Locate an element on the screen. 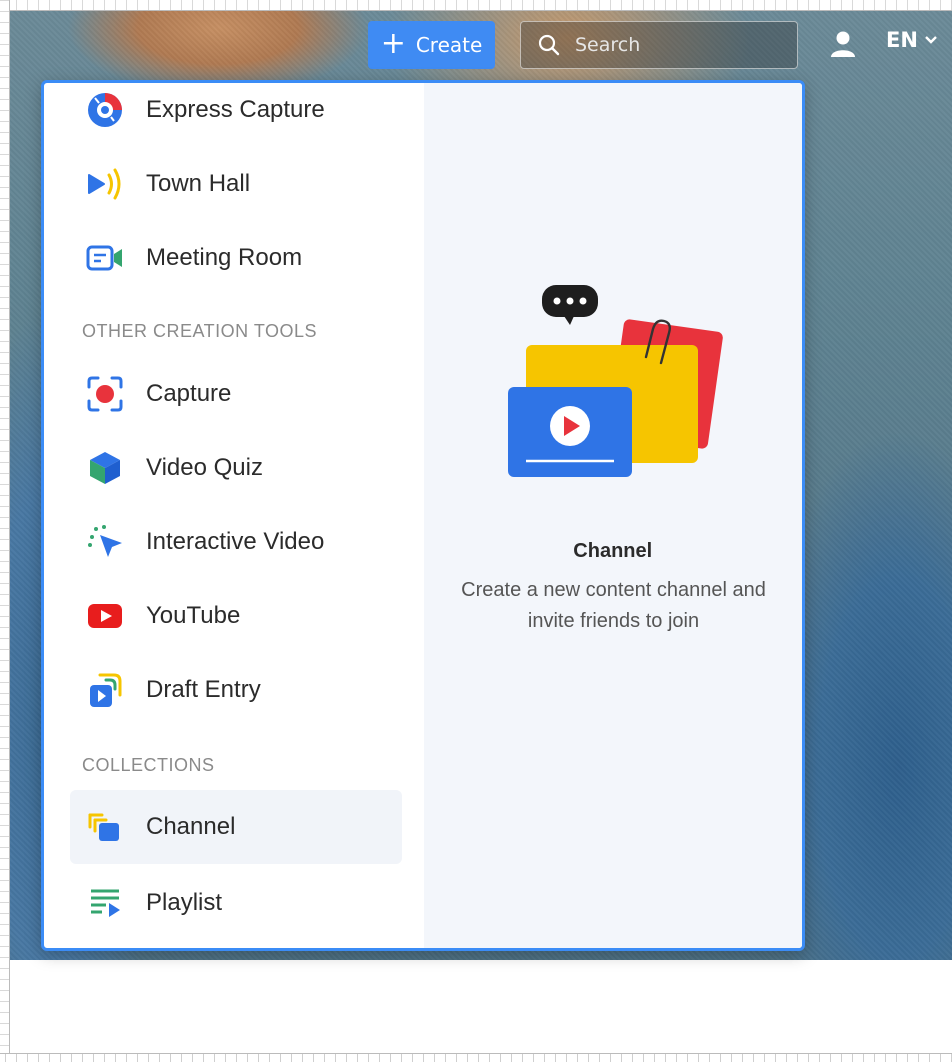 This screenshot has width=952, height=1062. menu-item-label: Interactive Video is located at coordinates (235, 541).